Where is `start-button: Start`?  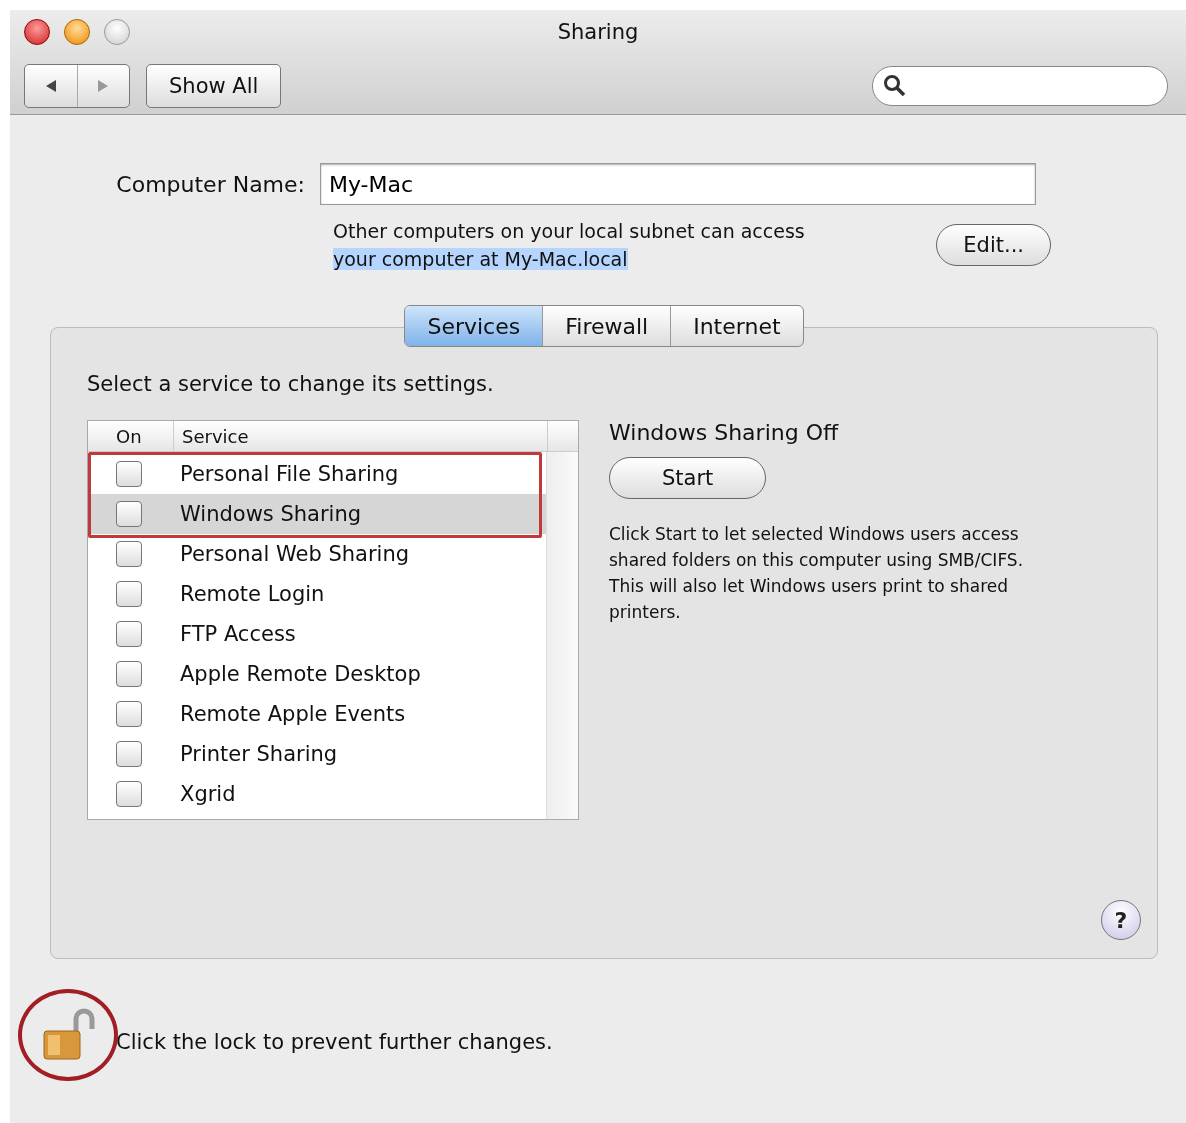 start-button: Start is located at coordinates (688, 478).